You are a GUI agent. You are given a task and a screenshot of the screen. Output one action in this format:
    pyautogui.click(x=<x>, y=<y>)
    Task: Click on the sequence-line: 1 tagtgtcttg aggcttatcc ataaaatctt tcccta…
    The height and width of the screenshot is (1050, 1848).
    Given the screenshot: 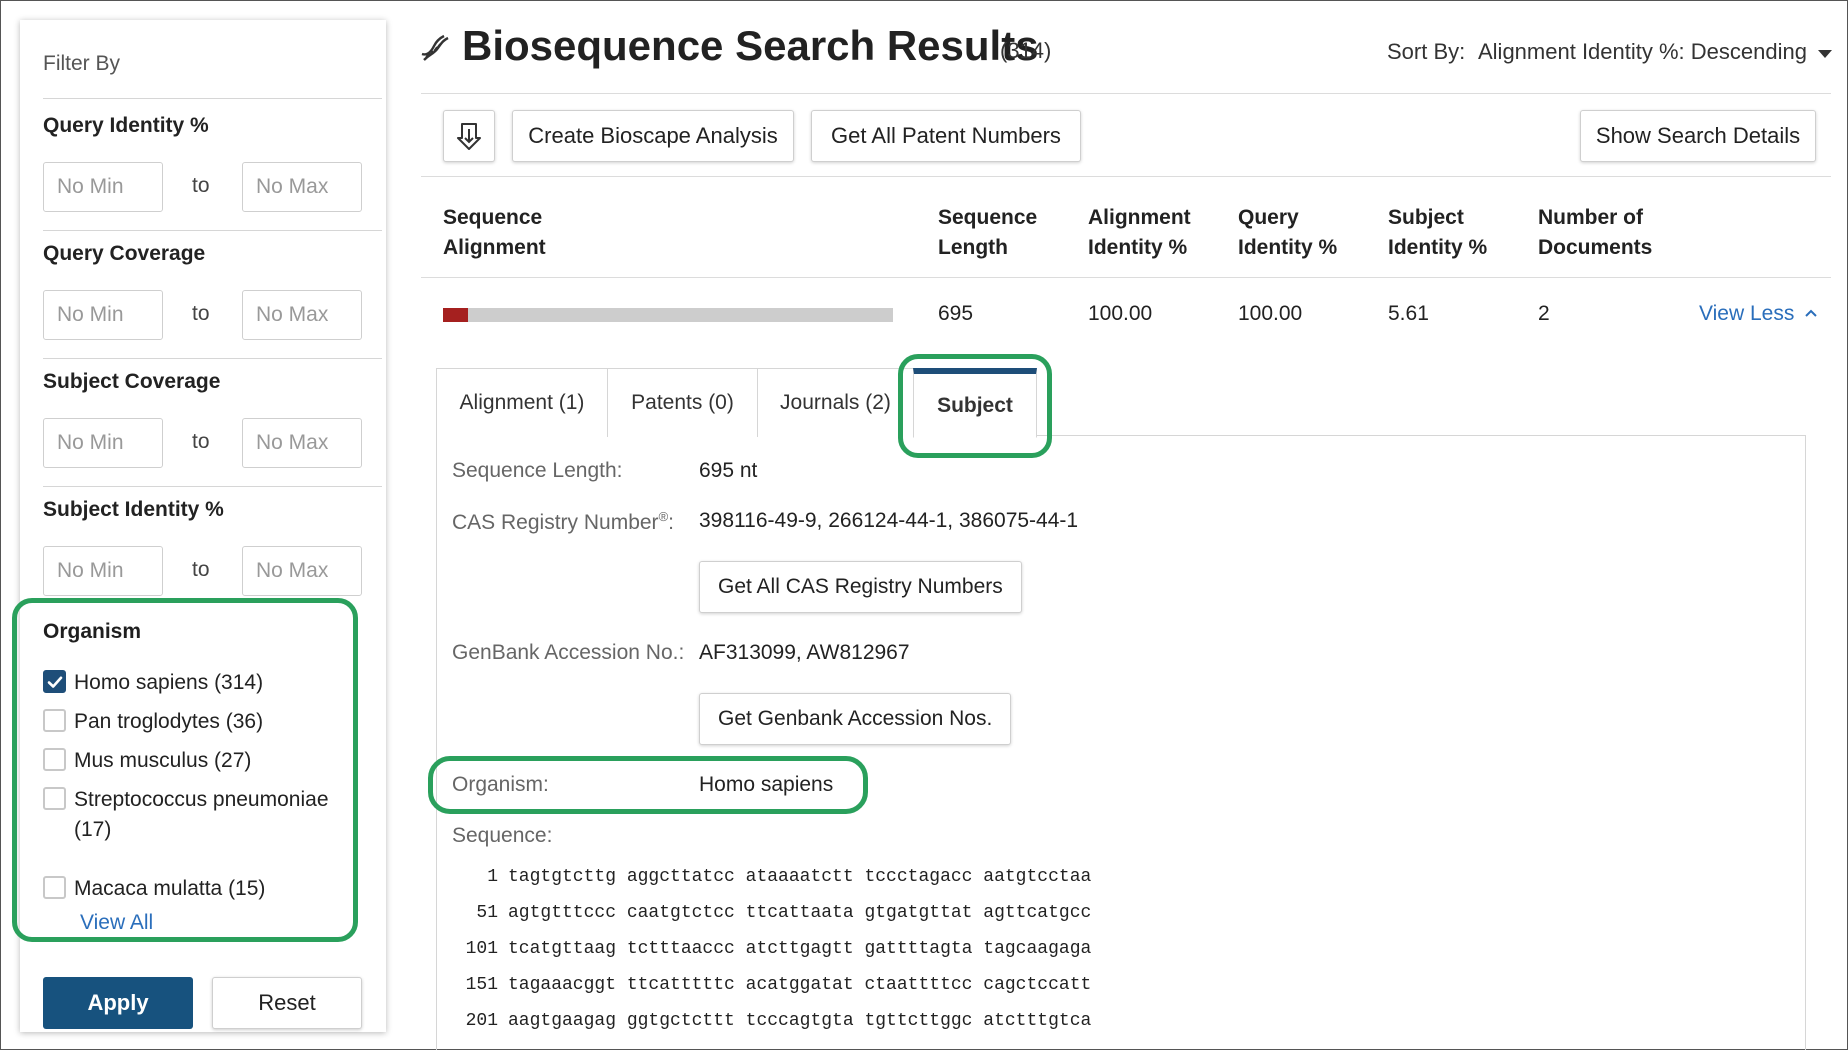 What is the action you would take?
    pyautogui.click(x=771, y=877)
    